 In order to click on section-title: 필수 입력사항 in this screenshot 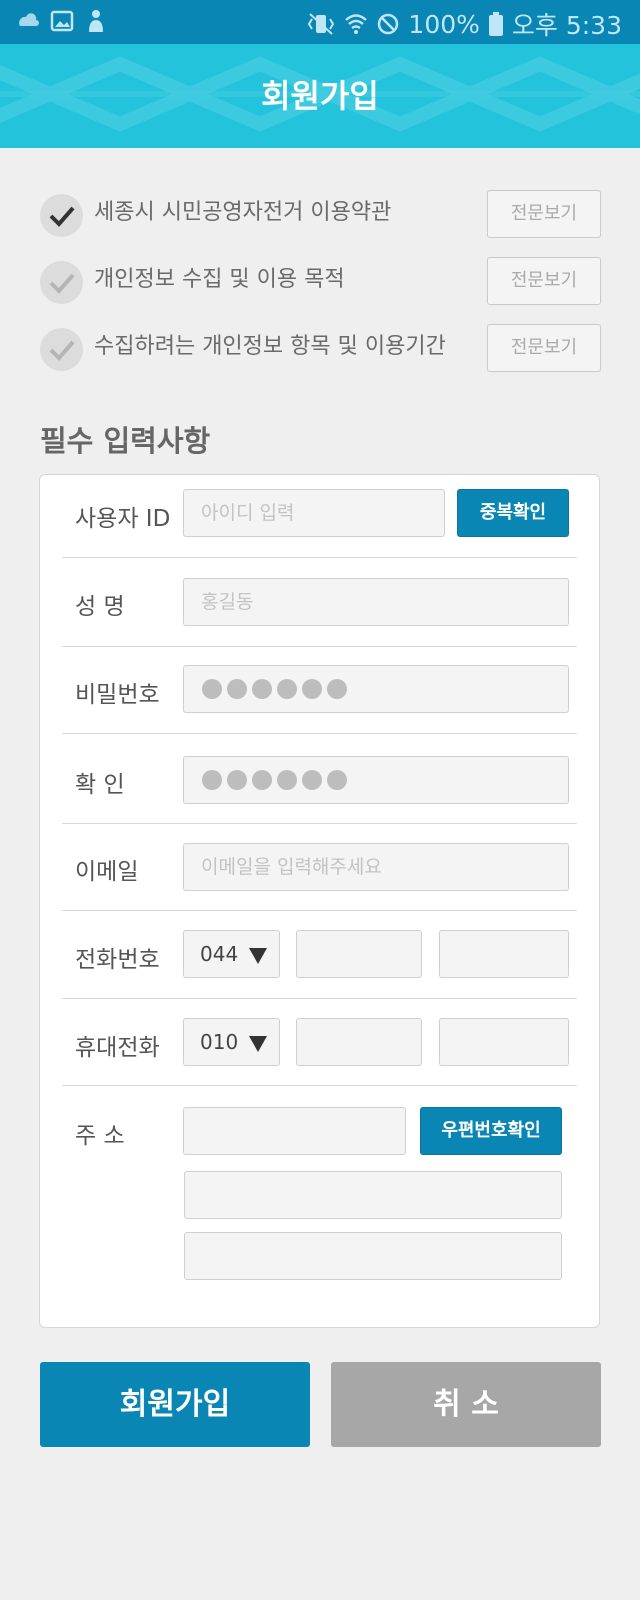, I will do `click(125, 441)`.